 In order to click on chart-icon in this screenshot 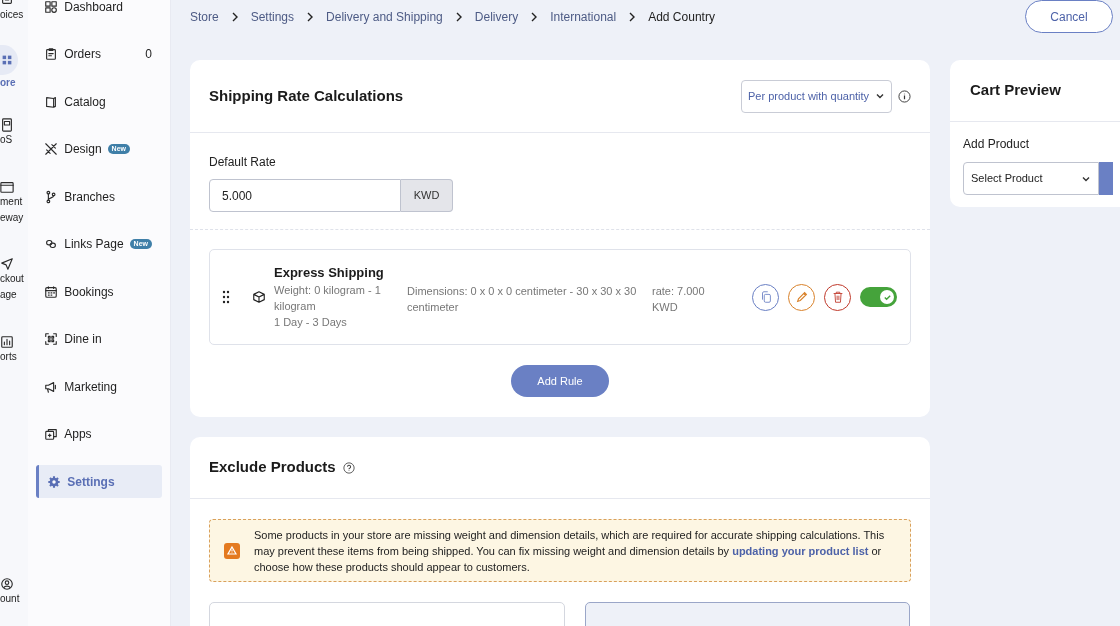, I will do `click(7, 342)`.